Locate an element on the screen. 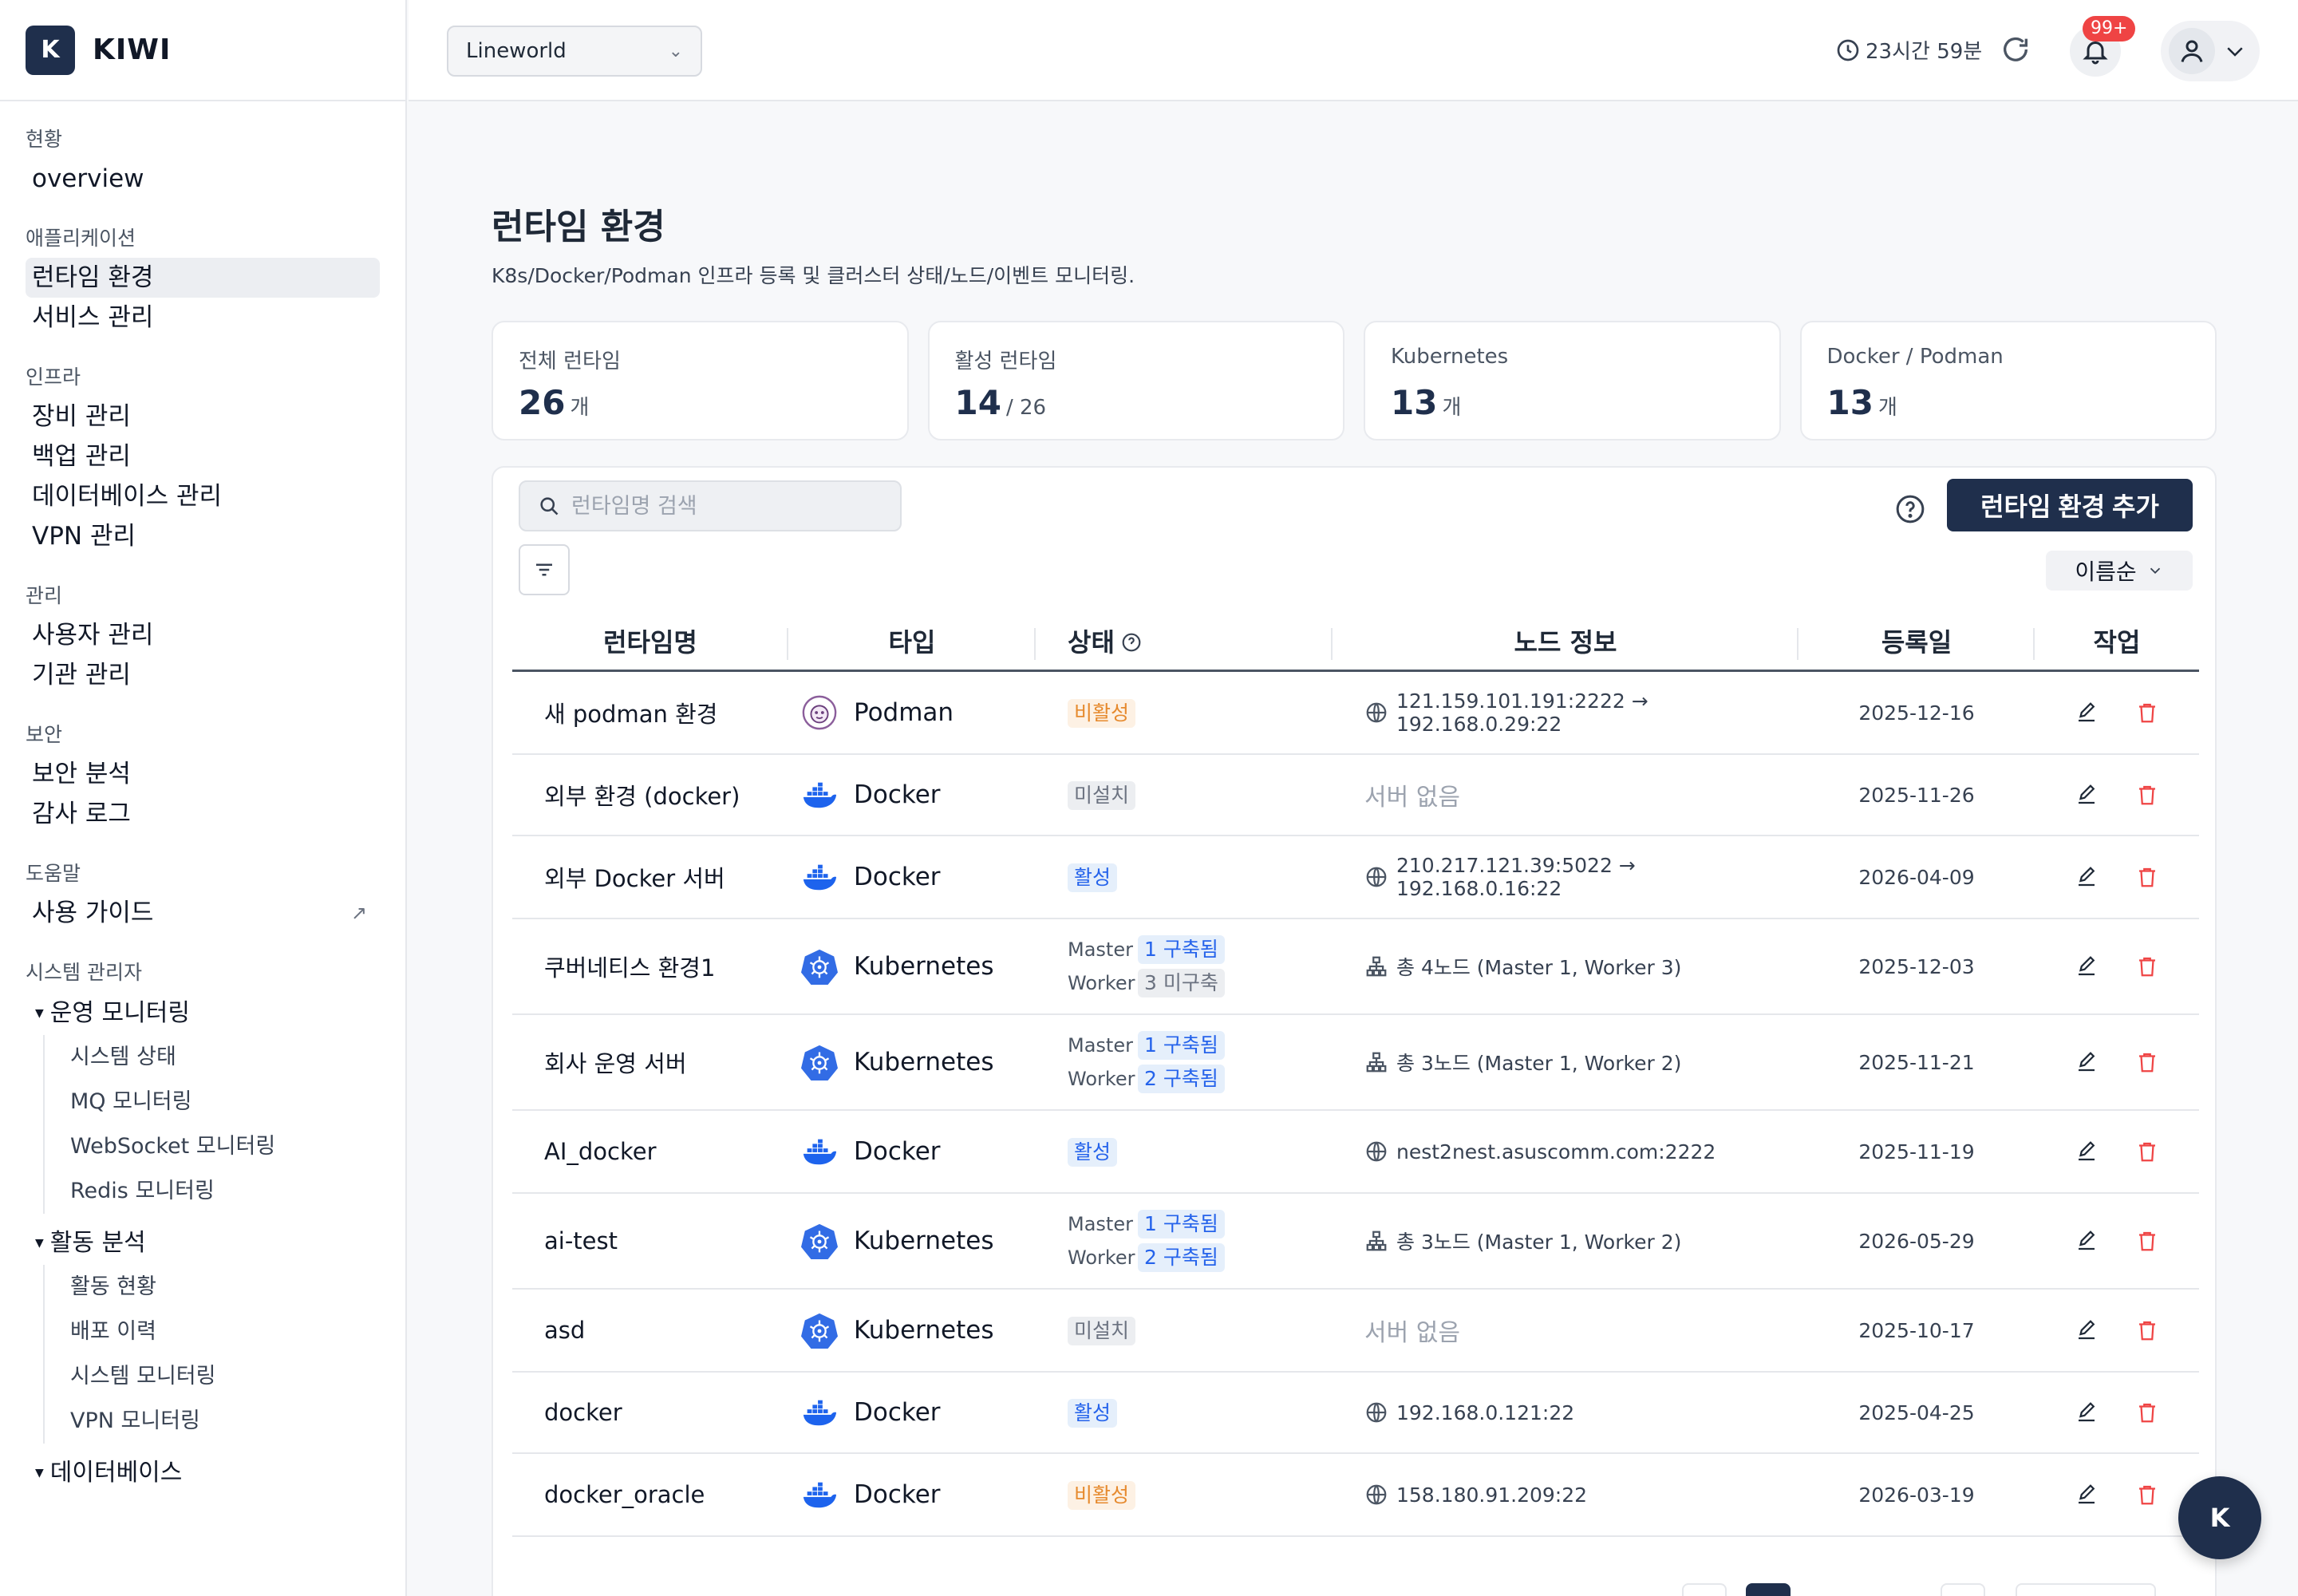 The width and height of the screenshot is (2298, 1596). runtime-type: Kubernetes is located at coordinates (912, 1241).